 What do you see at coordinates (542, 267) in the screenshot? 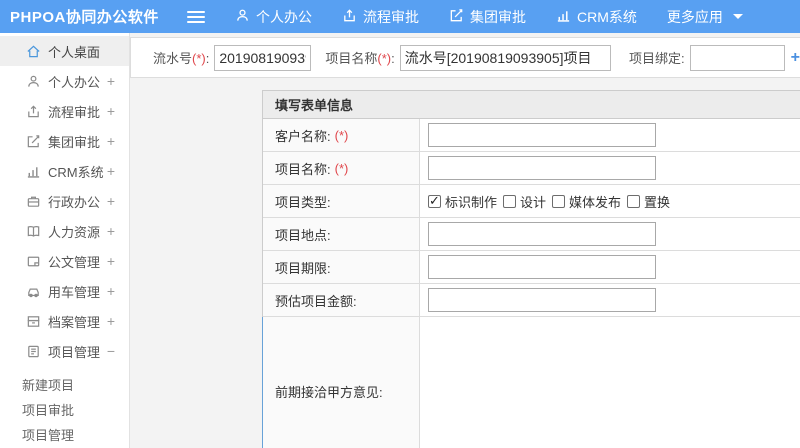
I see `project-duration-input` at bounding box center [542, 267].